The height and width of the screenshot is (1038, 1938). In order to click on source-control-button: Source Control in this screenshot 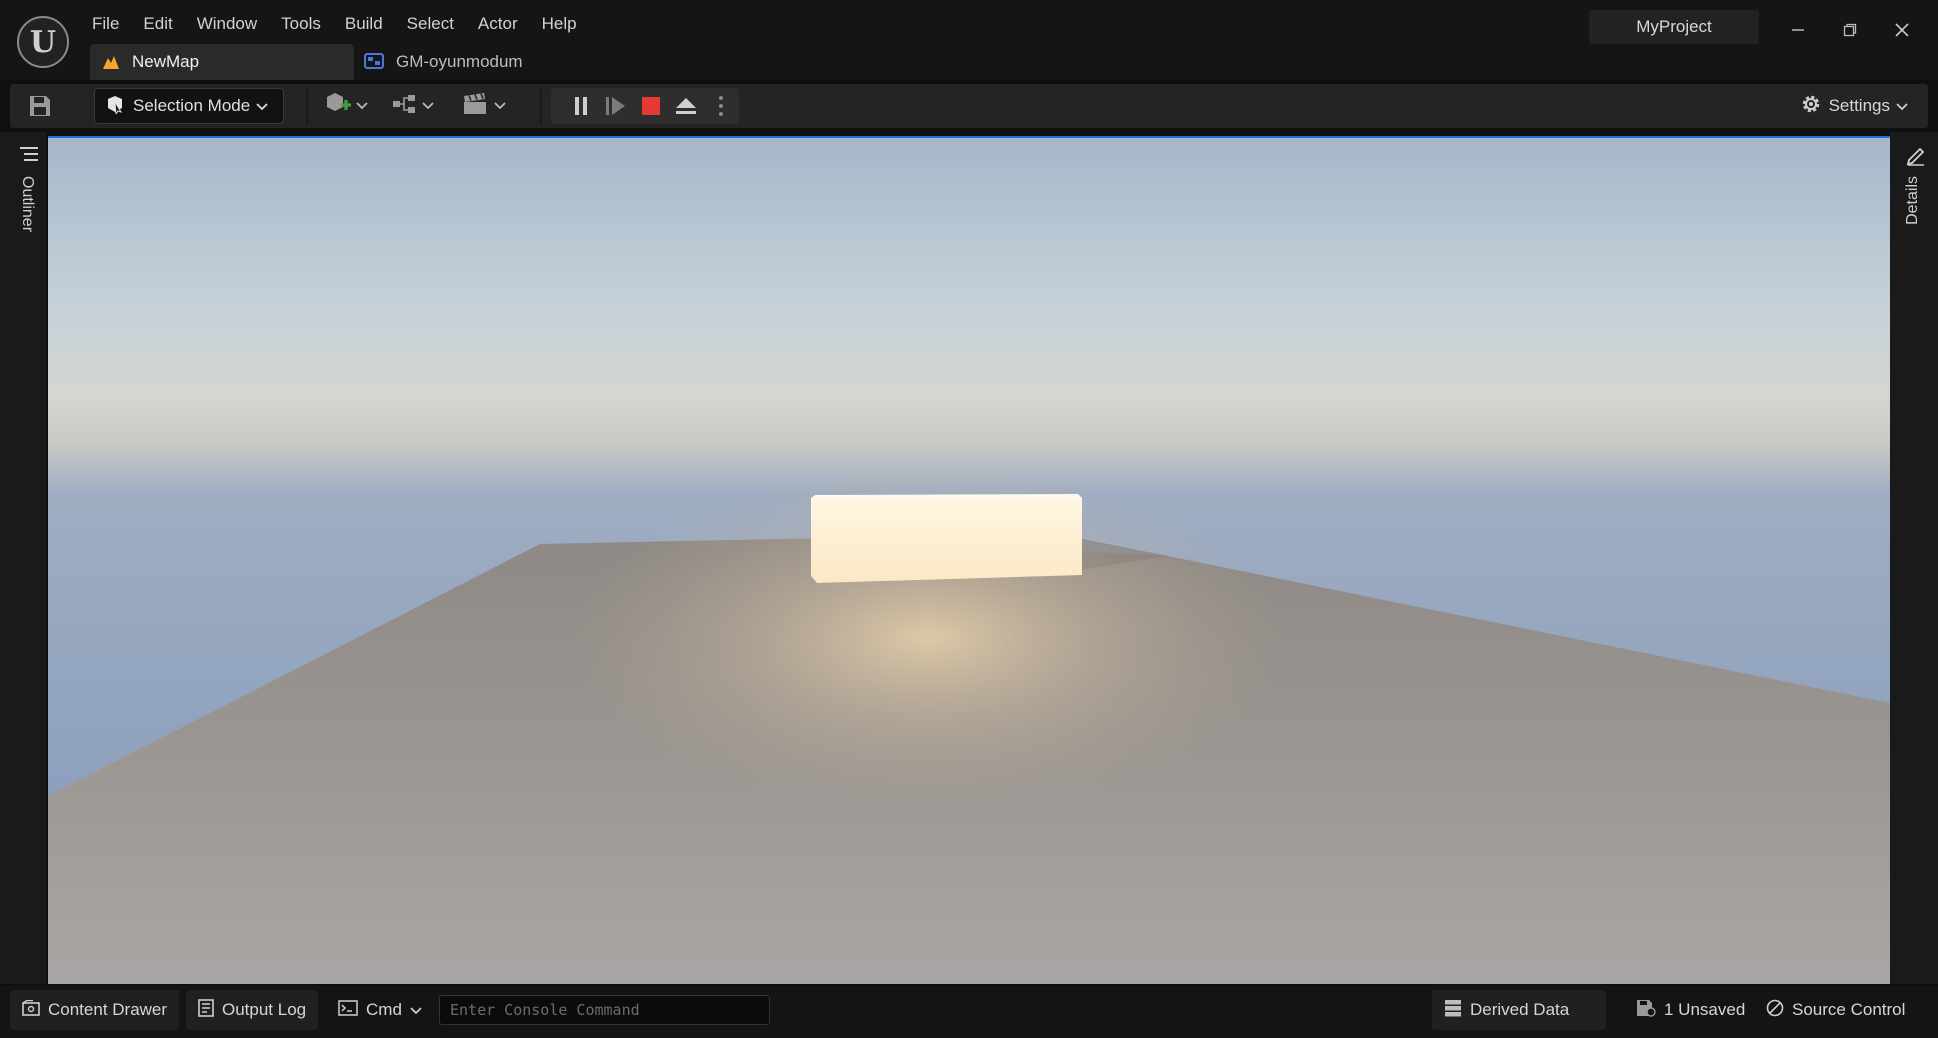, I will do `click(1832, 1010)`.